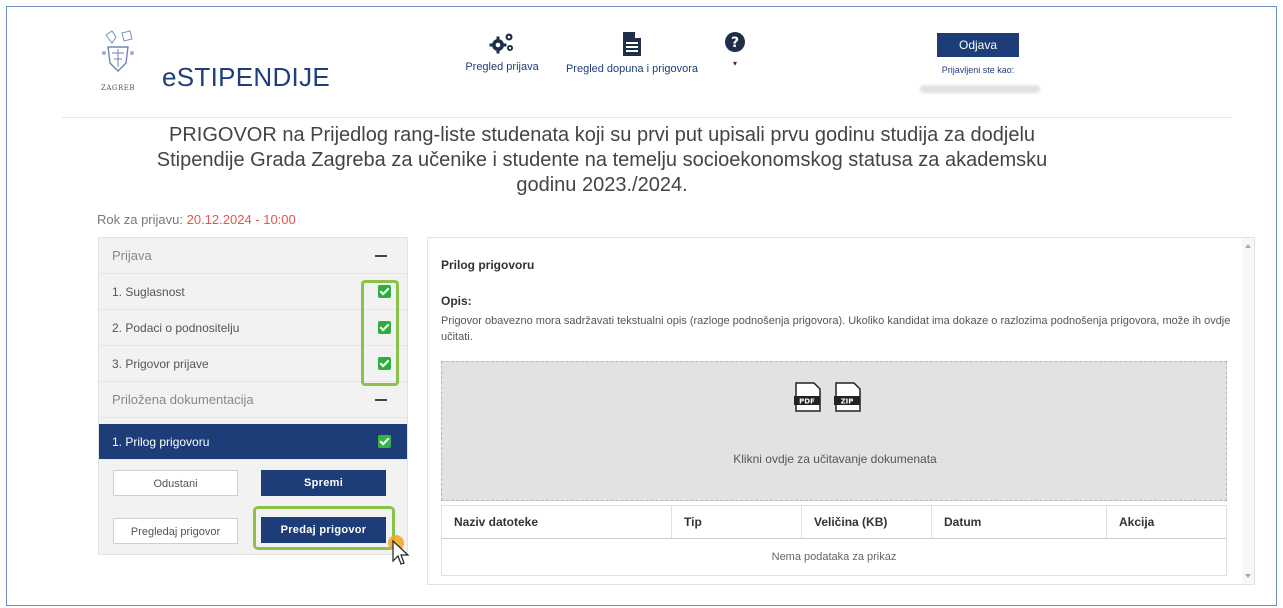 The image size is (1283, 608). What do you see at coordinates (980, 89) in the screenshot?
I see `user-name-blurred` at bounding box center [980, 89].